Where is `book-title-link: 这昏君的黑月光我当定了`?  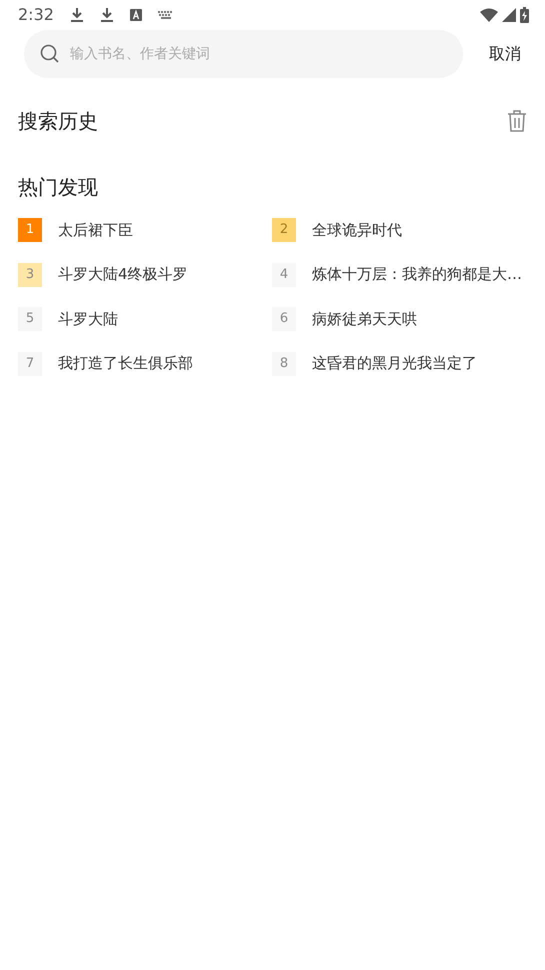
book-title-link: 这昏君的黑月光我当定了 is located at coordinates (394, 363).